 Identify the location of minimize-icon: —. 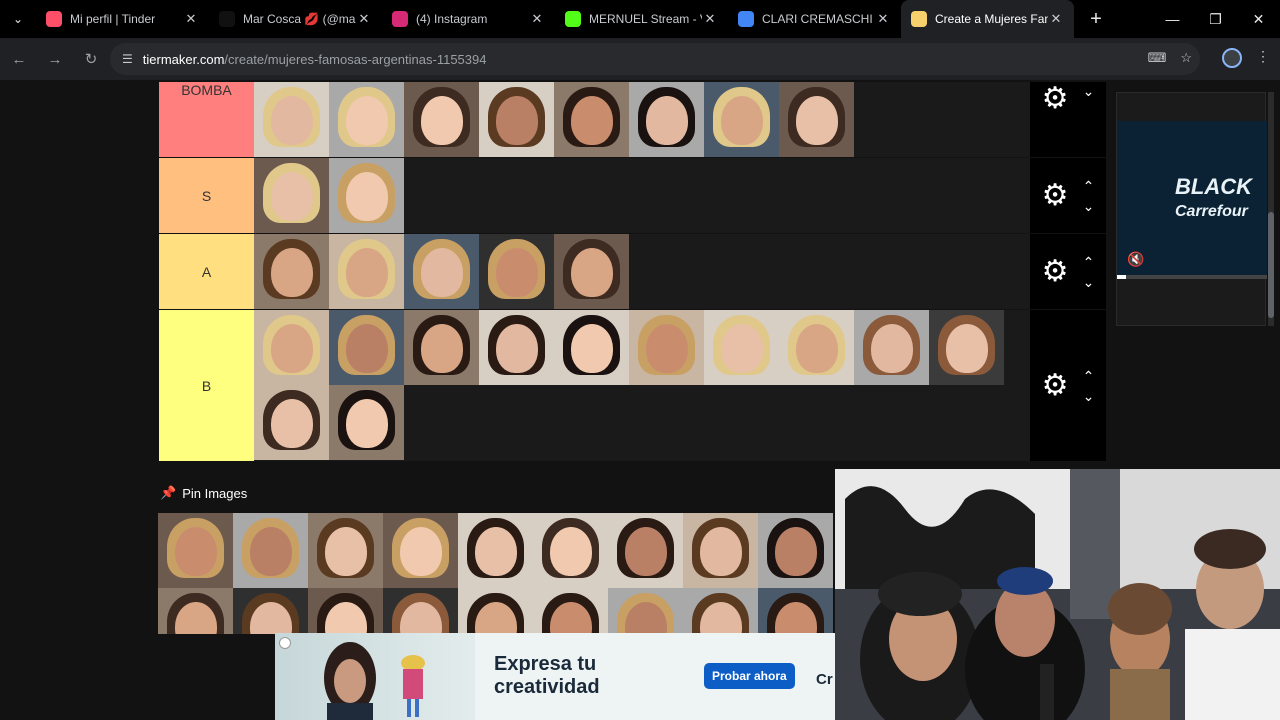
(1172, 19).